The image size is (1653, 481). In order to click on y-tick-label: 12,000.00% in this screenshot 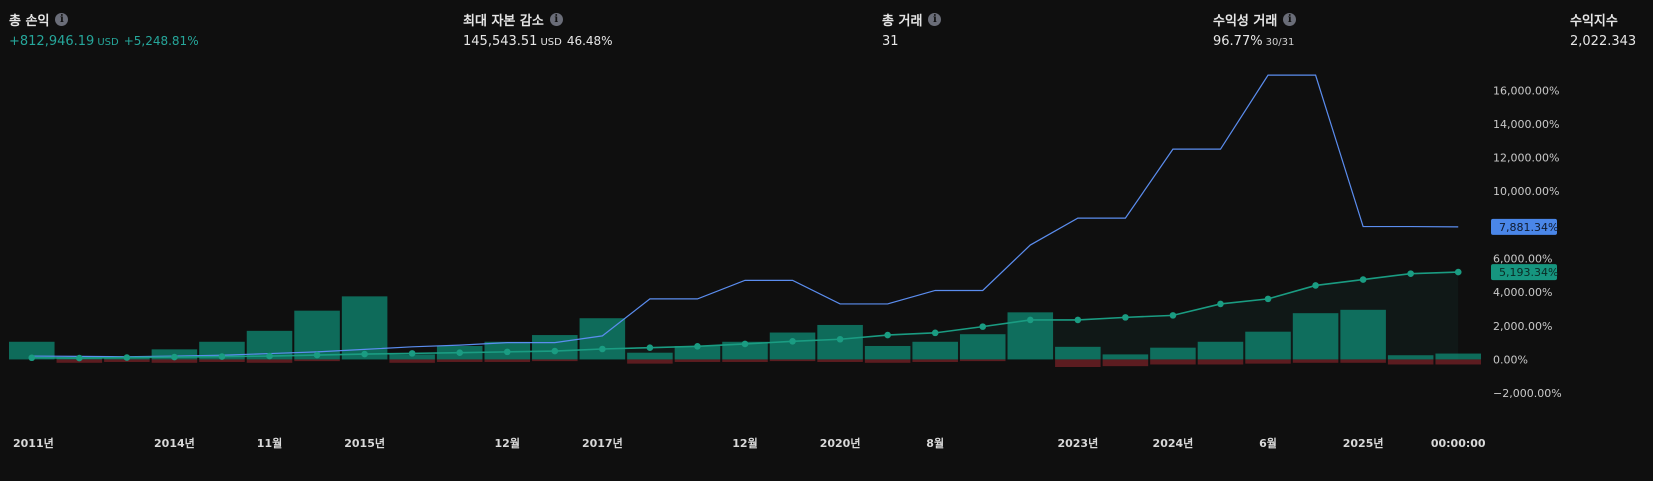, I will do `click(1526, 158)`.